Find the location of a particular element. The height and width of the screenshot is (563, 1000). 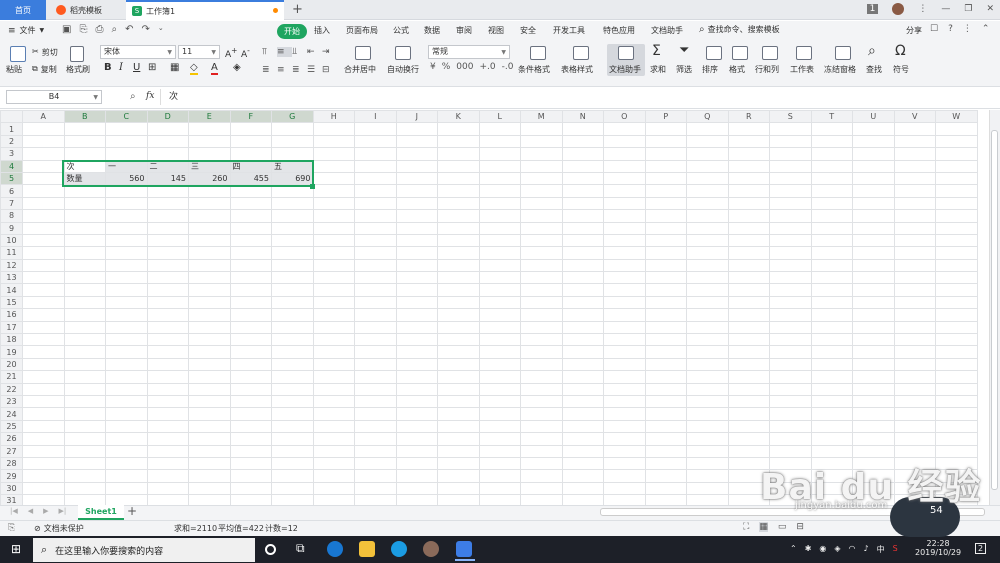

cell-m12 is located at coordinates (541, 265).